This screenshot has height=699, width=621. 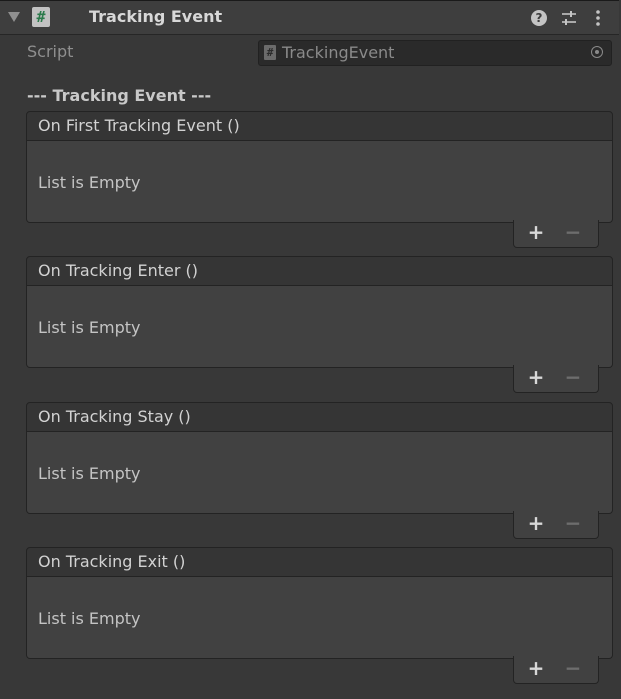 I want to click on event-header: On Tracking Stay (), so click(x=319, y=417).